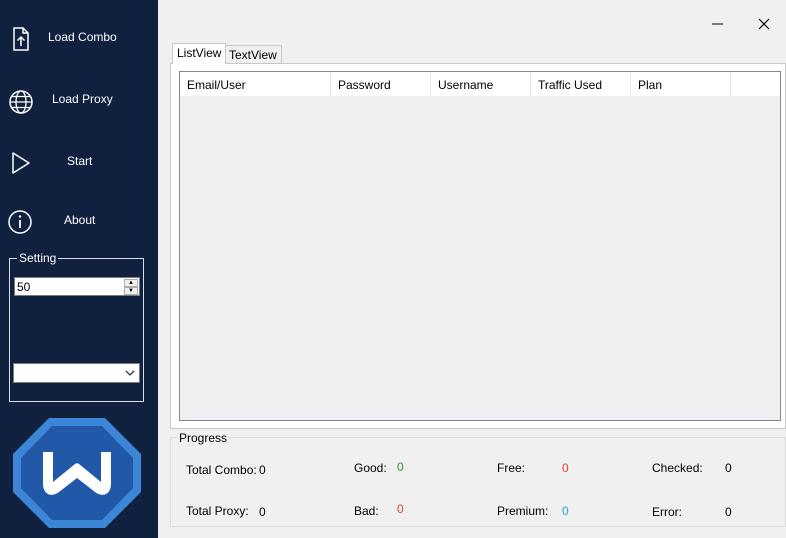 This screenshot has width=786, height=538. I want to click on total-combo-value: 0, so click(262, 470).